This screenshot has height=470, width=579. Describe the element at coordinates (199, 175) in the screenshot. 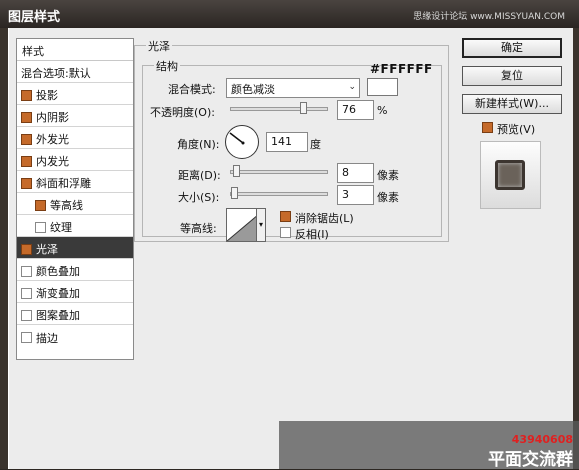

I see `distance-label: 距离(D):` at that location.